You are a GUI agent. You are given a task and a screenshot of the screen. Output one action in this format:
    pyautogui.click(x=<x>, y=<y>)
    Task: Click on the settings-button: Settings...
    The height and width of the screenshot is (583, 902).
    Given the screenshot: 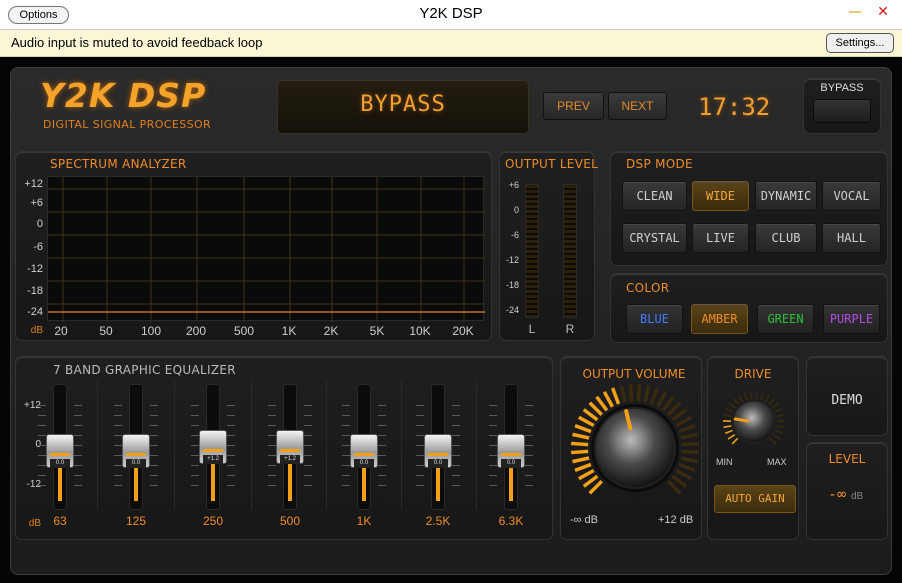 What is the action you would take?
    pyautogui.click(x=860, y=43)
    